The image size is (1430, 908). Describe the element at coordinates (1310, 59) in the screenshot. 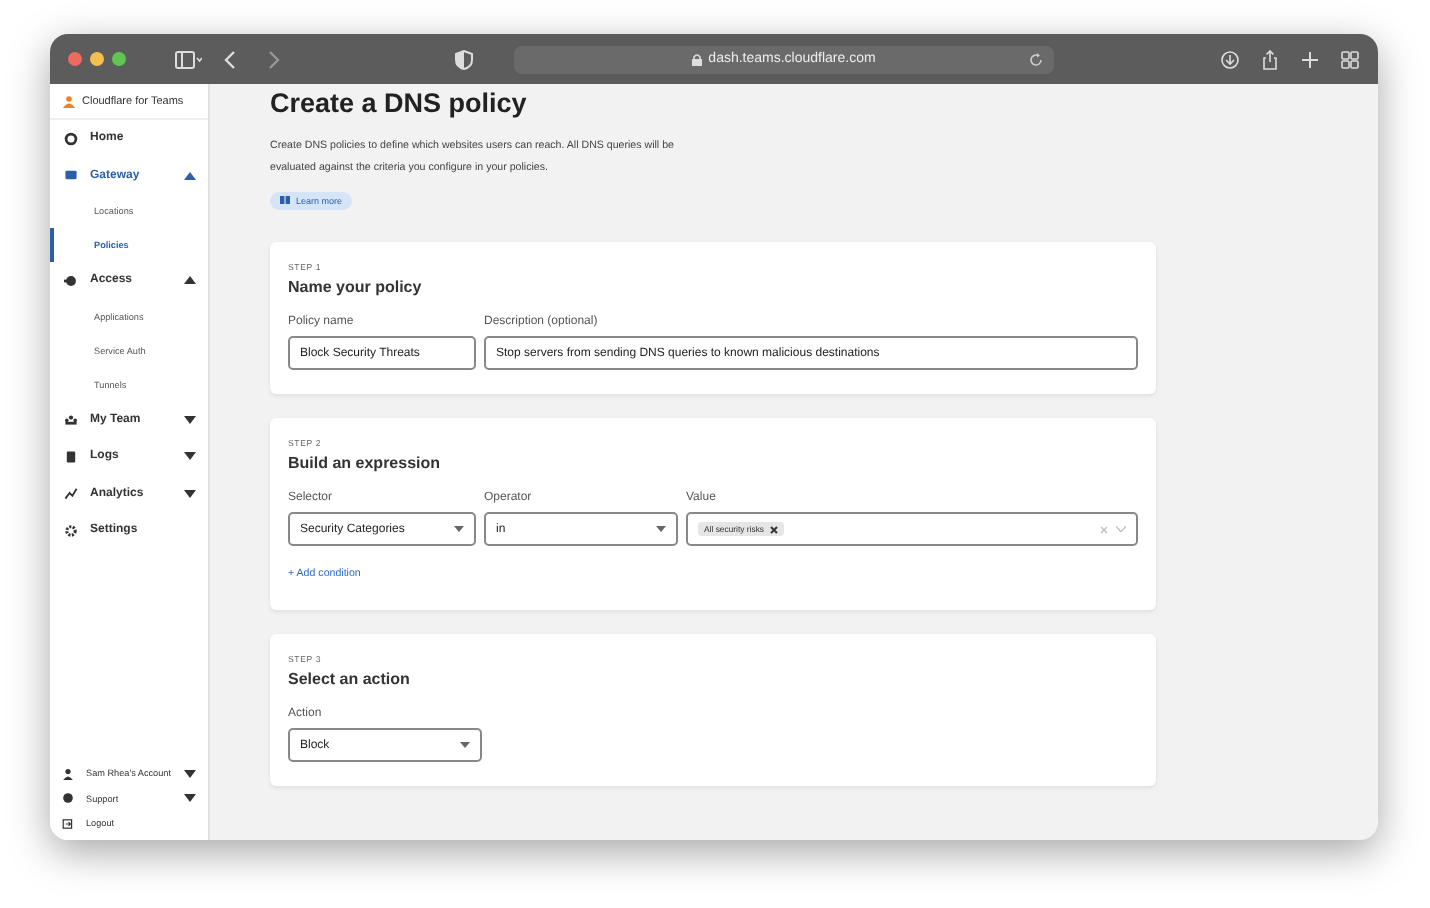

I see `plus-icon` at that location.